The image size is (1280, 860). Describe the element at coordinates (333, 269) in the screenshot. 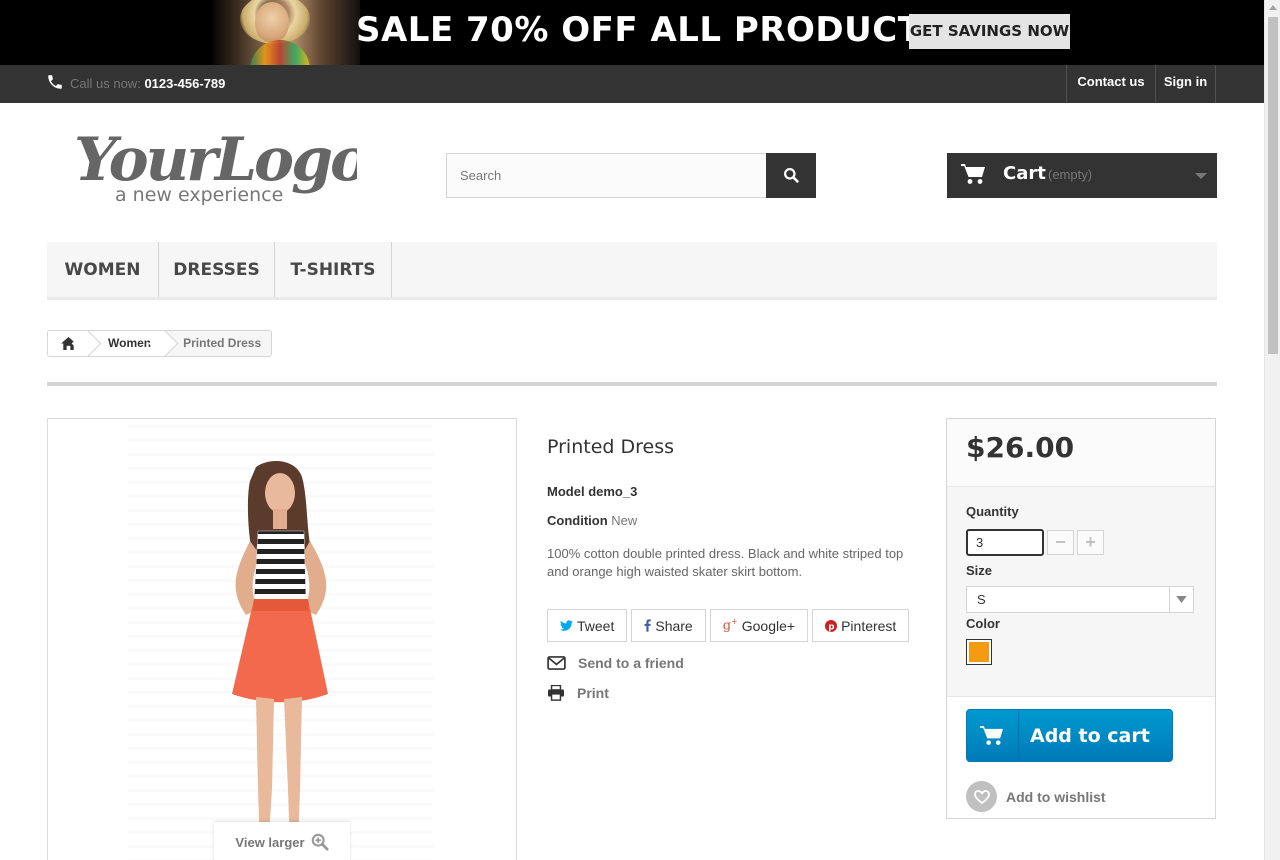

I see `menu-item-t-shirts: T-SHIRTS` at that location.